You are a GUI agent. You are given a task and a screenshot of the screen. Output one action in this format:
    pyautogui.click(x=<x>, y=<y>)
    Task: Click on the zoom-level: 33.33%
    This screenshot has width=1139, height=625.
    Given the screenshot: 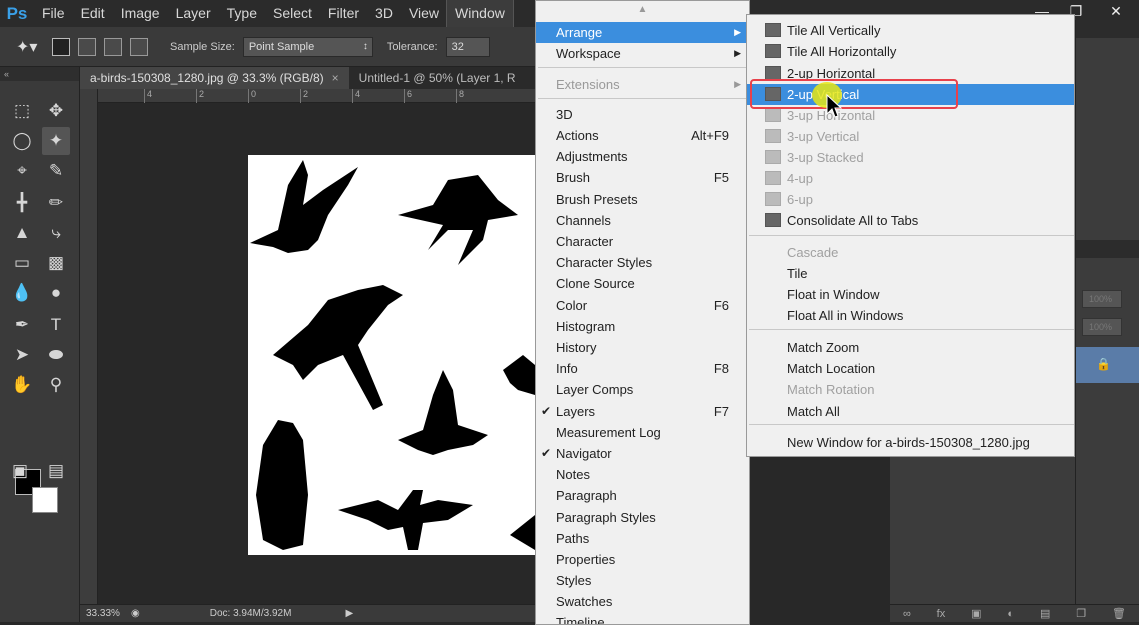 What is the action you would take?
    pyautogui.click(x=102, y=613)
    